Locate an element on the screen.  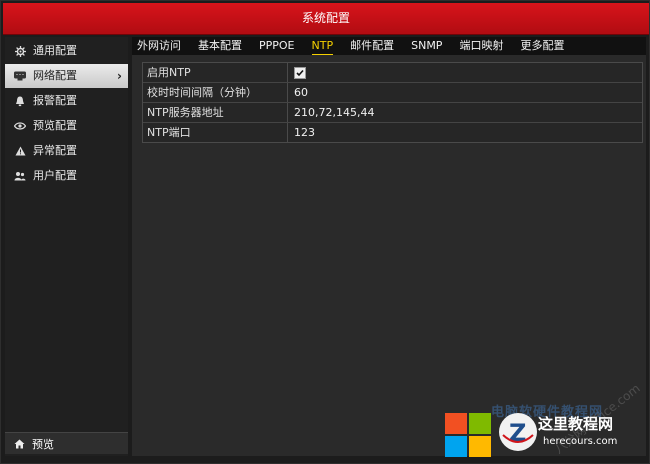
ntp-port-field: 123 is located at coordinates (465, 132).